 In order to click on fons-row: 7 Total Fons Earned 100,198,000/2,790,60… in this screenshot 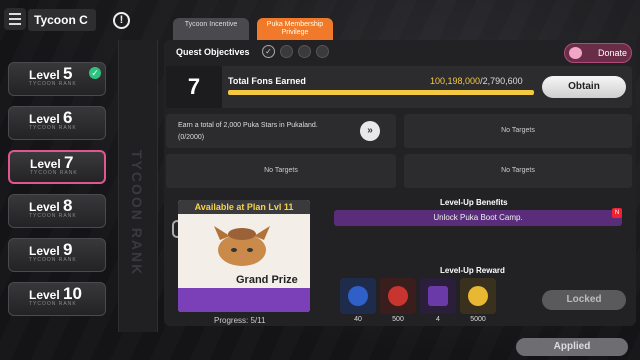, I will do `click(399, 87)`.